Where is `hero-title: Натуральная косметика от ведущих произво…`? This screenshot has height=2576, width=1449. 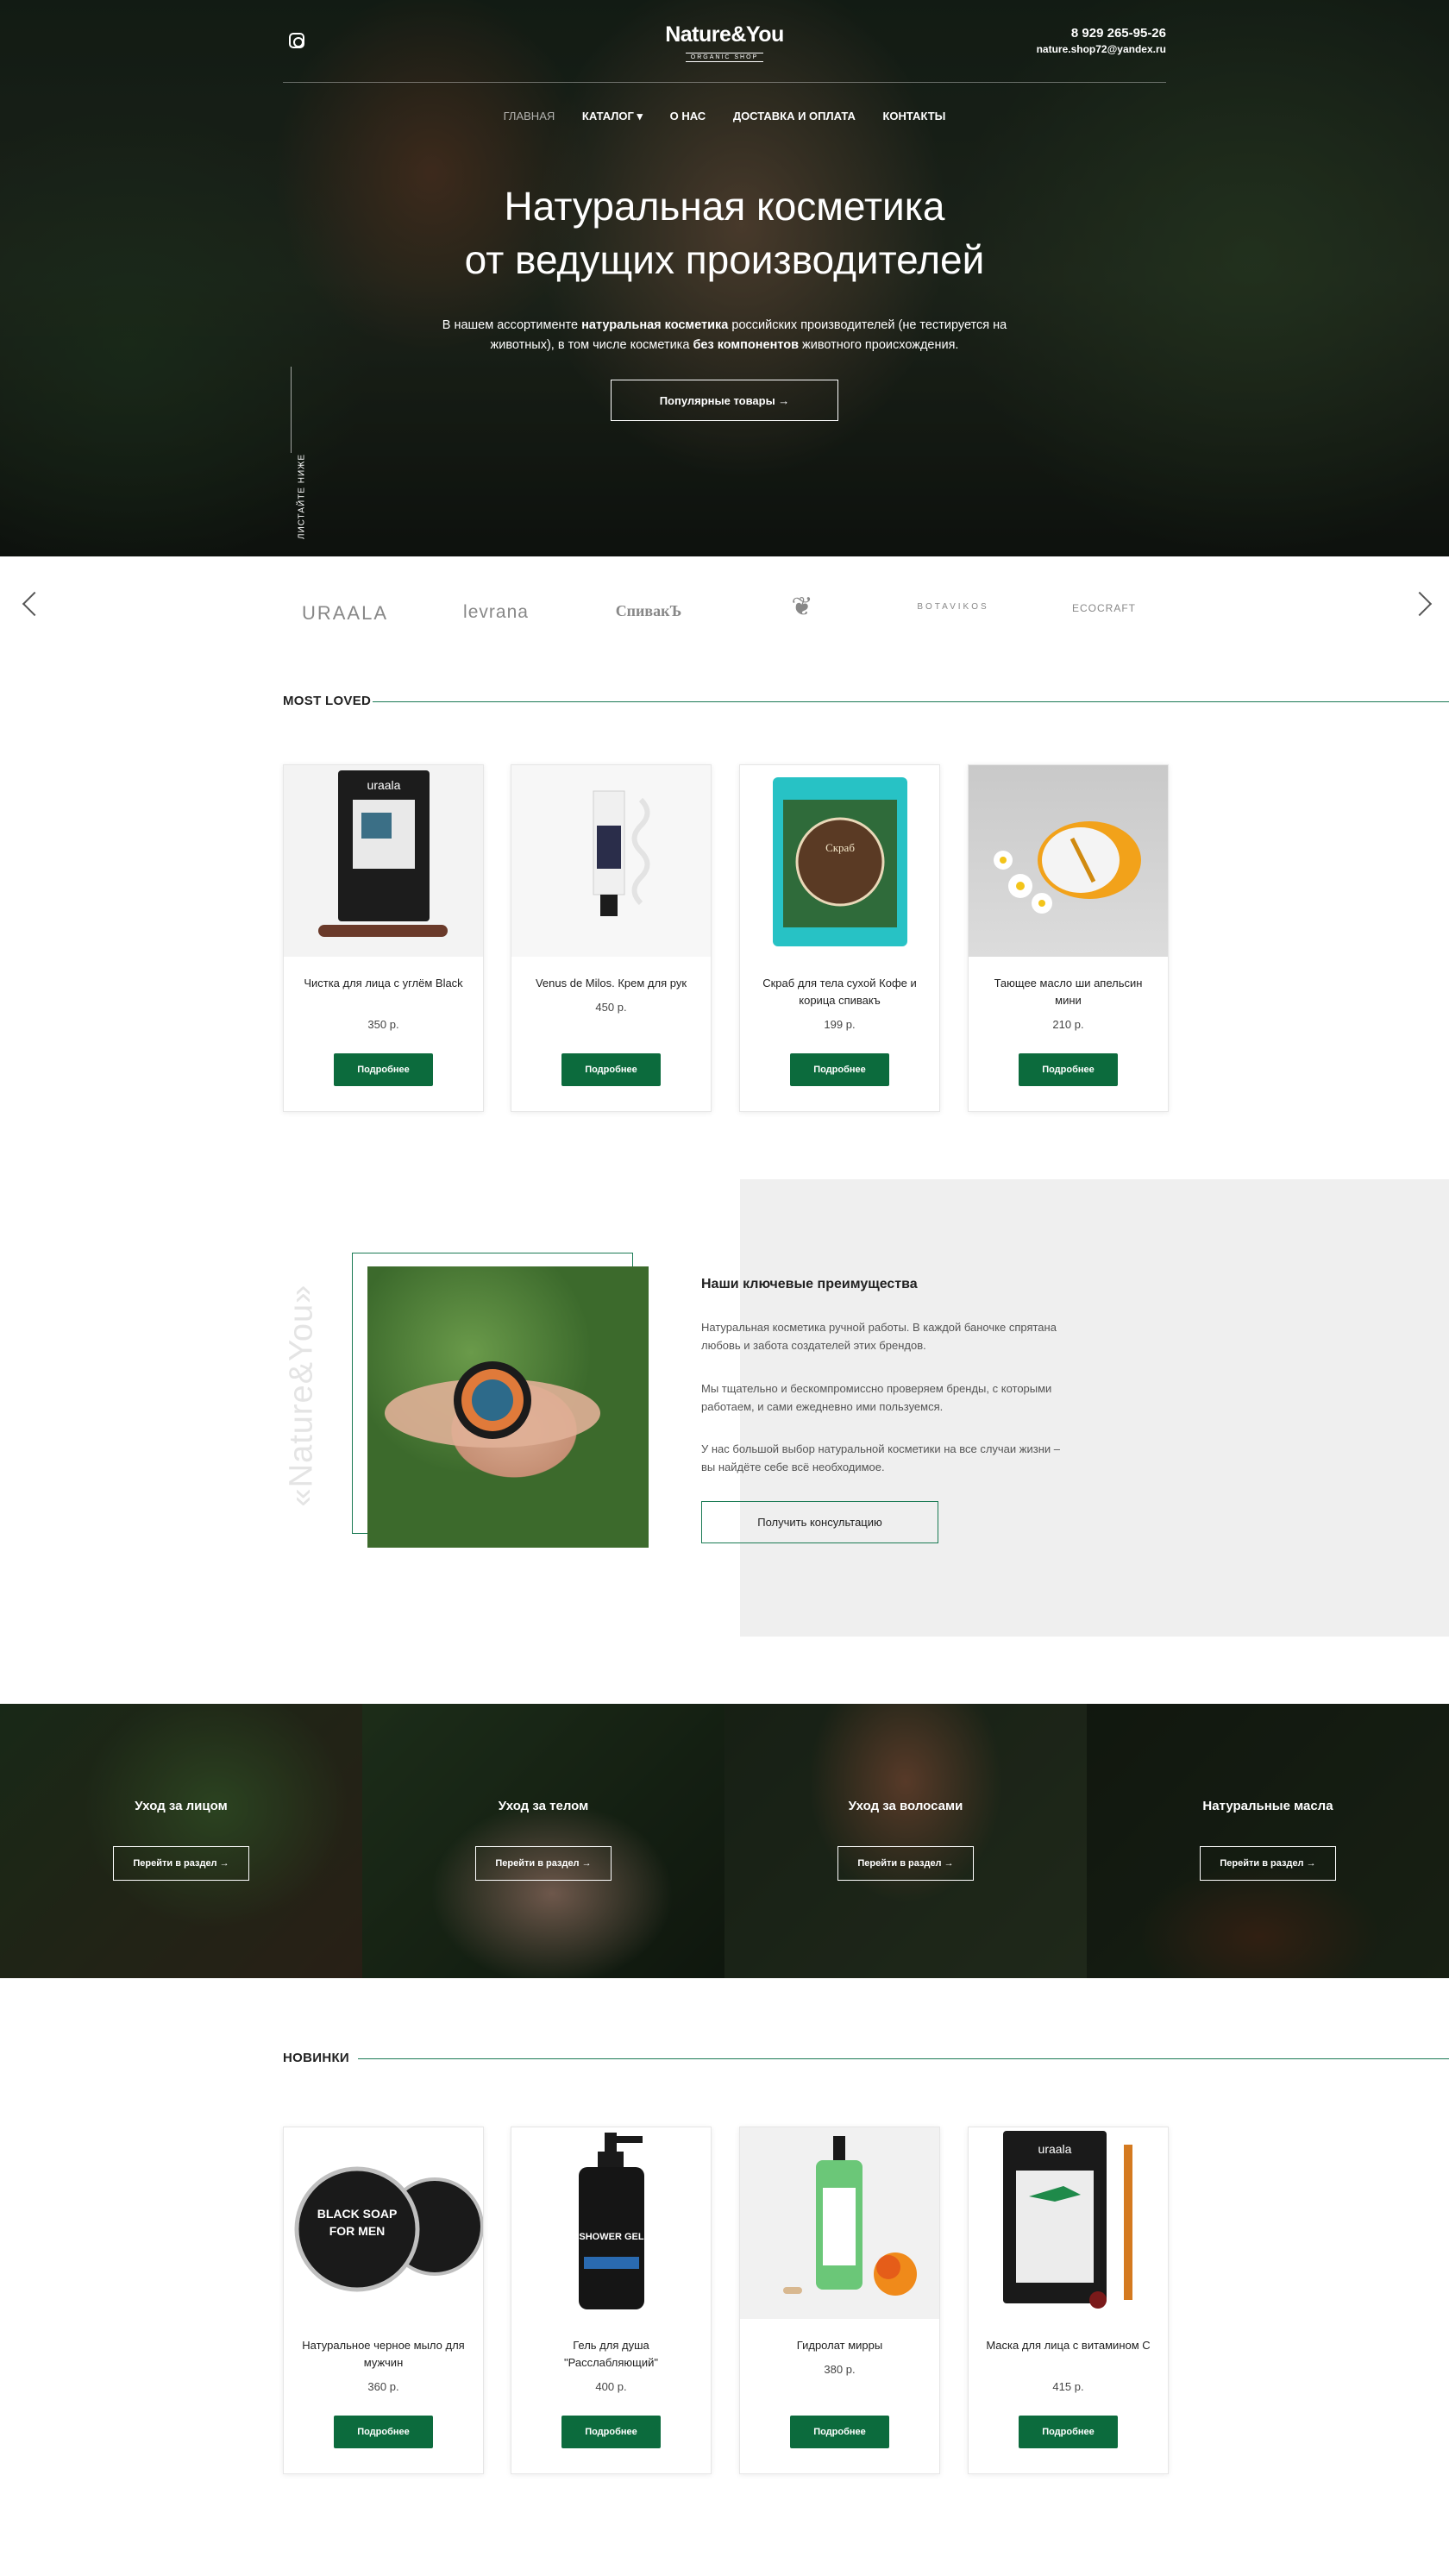 hero-title: Натуральная косметика от ведущих произво… is located at coordinates (724, 232).